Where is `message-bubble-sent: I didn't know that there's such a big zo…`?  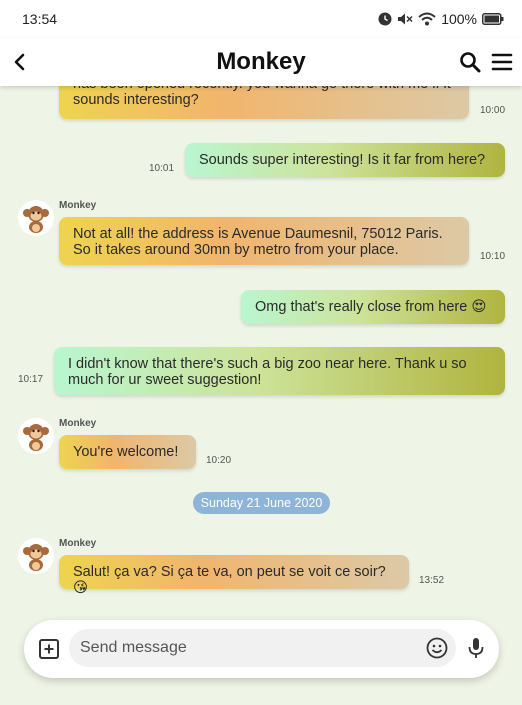
message-bubble-sent: I didn't know that there's such a big zo… is located at coordinates (279, 371).